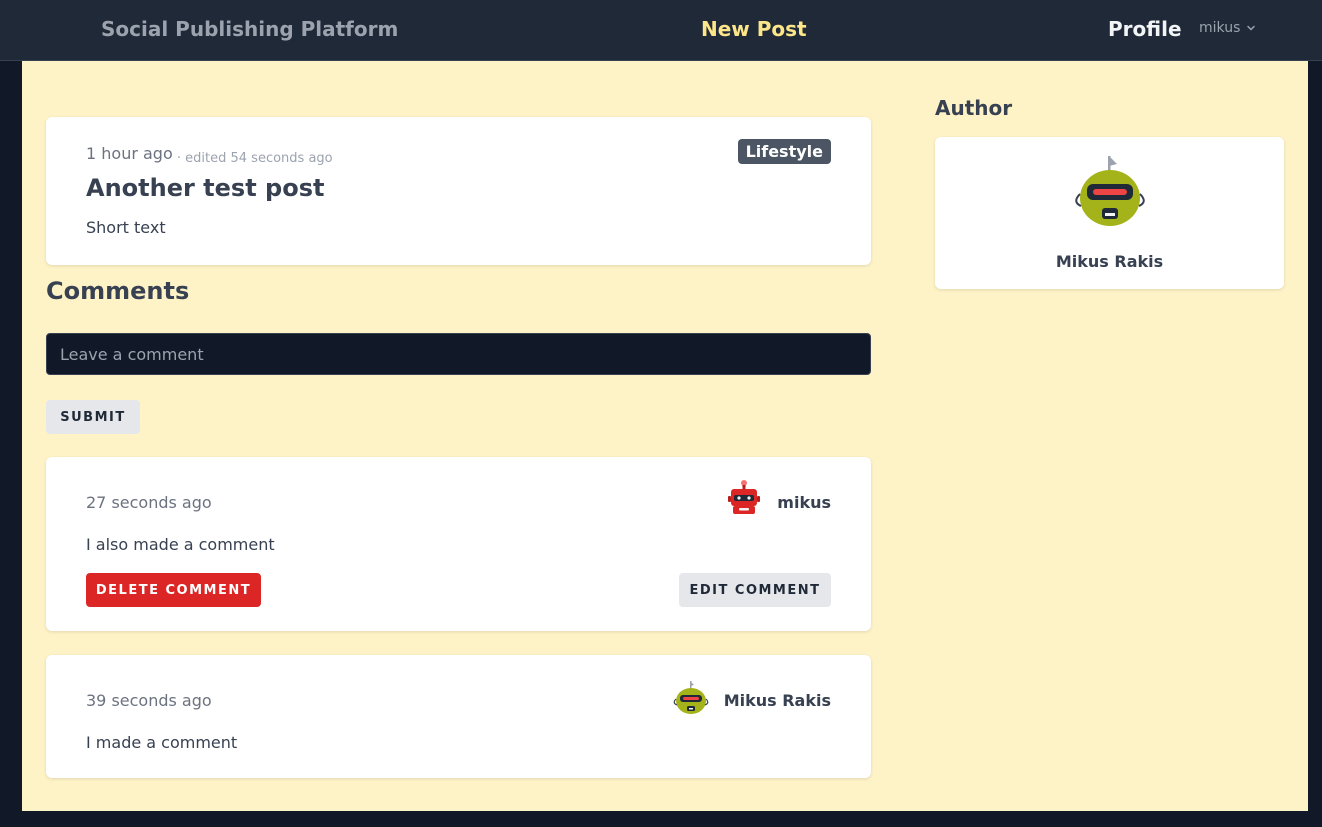  I want to click on new-post-link: New Post, so click(754, 29).